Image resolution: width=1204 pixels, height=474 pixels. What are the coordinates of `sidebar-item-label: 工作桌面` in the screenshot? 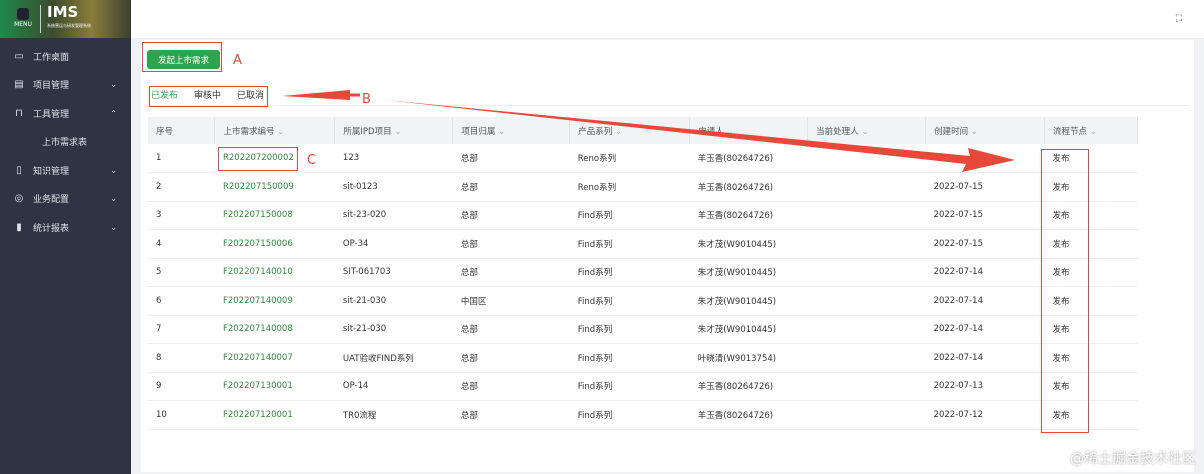 It's located at (51, 57).